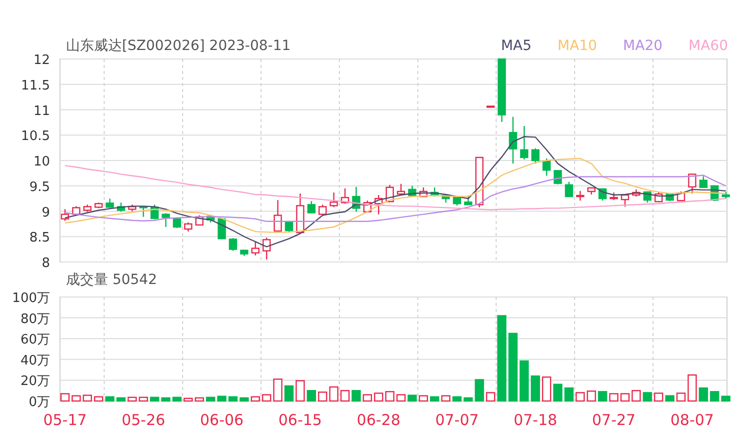 This screenshot has height=440, width=740. What do you see at coordinates (578, 46) in the screenshot?
I see `legend-item: MA10` at bounding box center [578, 46].